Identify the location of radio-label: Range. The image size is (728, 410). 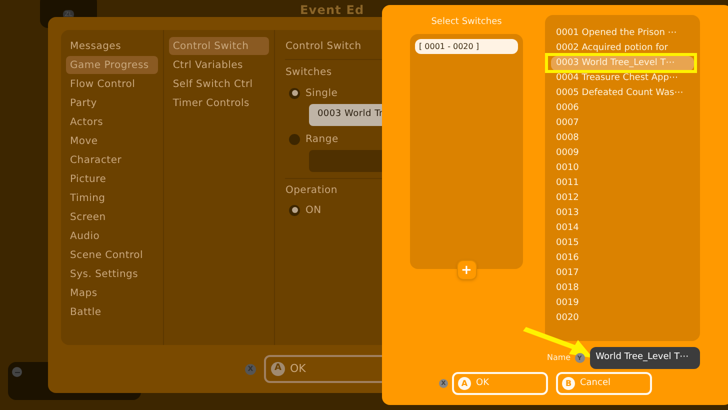
(321, 139).